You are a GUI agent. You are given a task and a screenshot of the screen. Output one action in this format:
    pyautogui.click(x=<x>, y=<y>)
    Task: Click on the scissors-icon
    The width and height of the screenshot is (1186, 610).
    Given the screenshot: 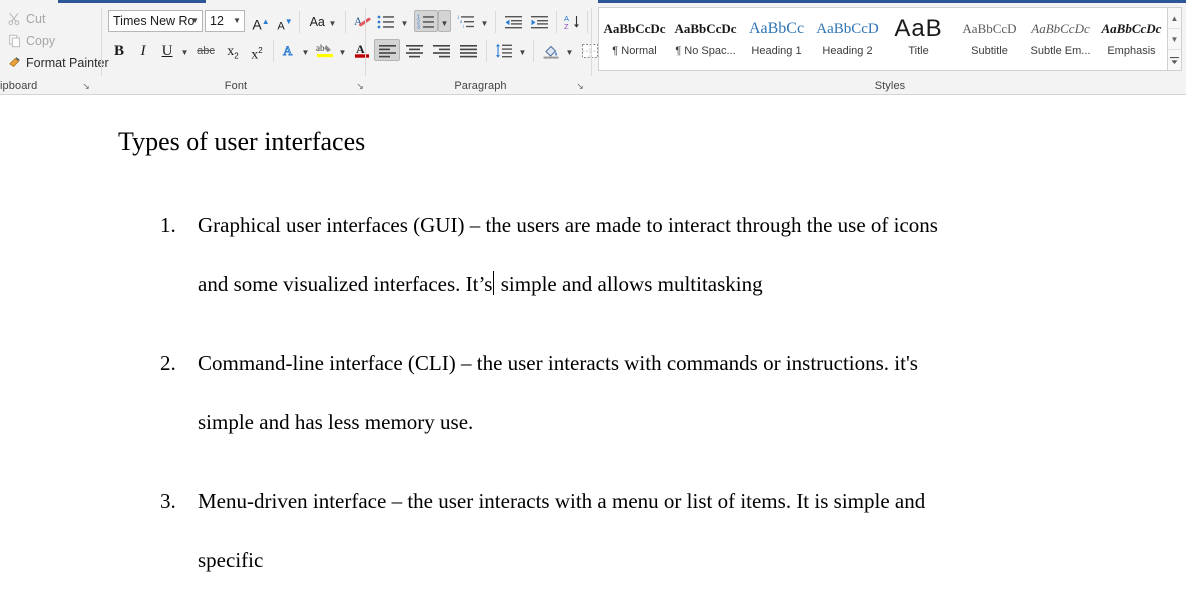 What is the action you would take?
    pyautogui.click(x=15, y=19)
    